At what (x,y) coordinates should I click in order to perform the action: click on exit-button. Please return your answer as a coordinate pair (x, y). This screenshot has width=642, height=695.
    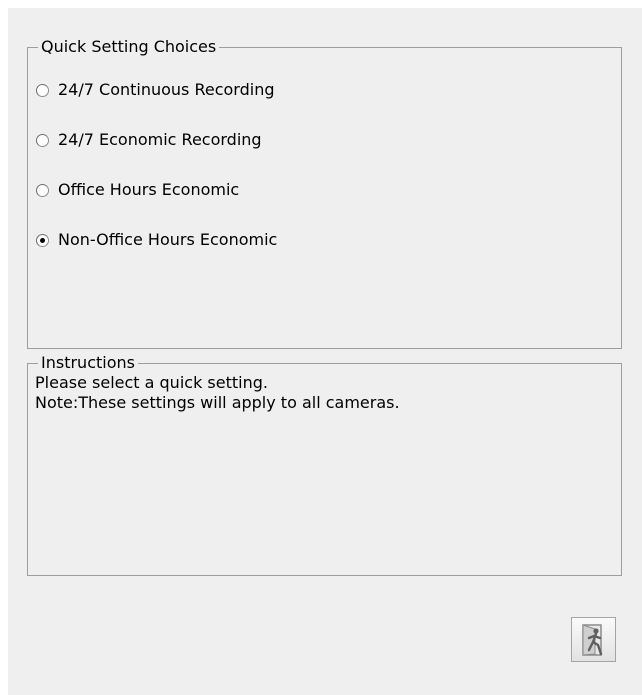
    Looking at the image, I should click on (593, 639).